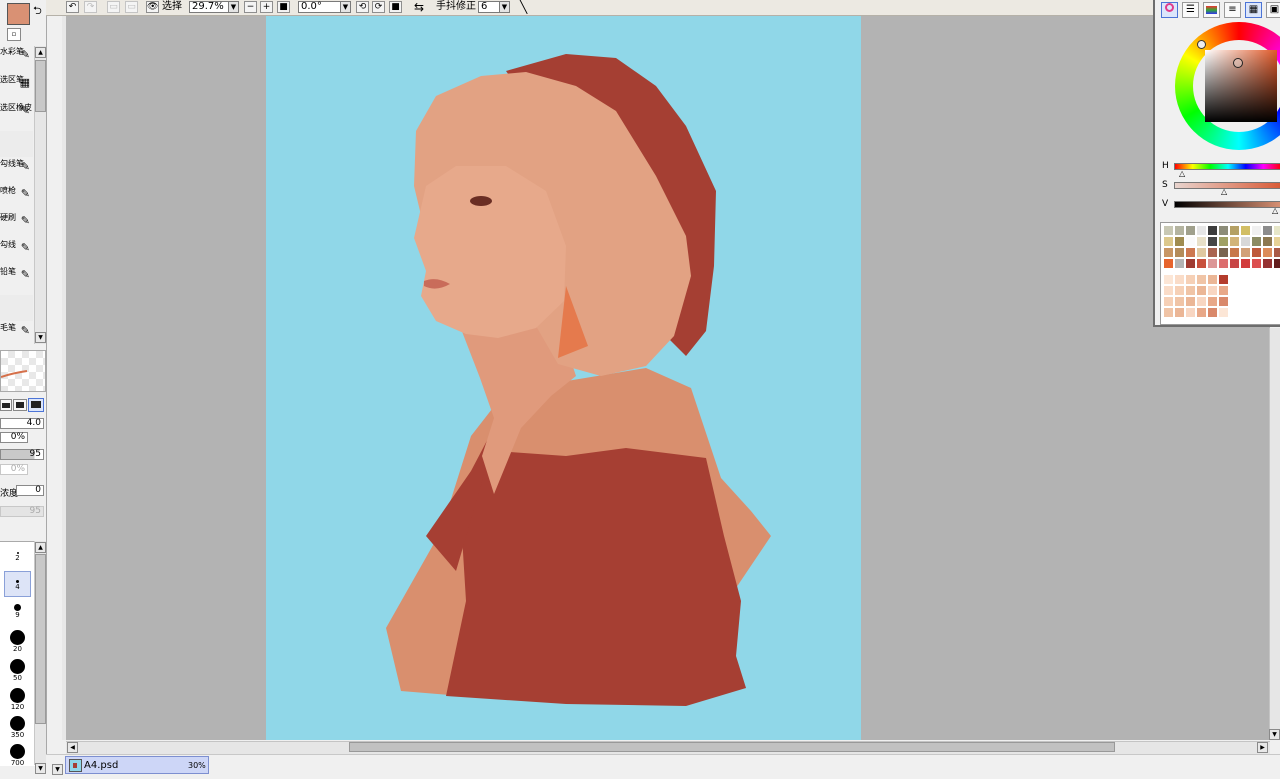 This screenshot has height=779, width=1280. What do you see at coordinates (16, 333) in the screenshot?
I see `tool-brush: 毛笔 ✎` at bounding box center [16, 333].